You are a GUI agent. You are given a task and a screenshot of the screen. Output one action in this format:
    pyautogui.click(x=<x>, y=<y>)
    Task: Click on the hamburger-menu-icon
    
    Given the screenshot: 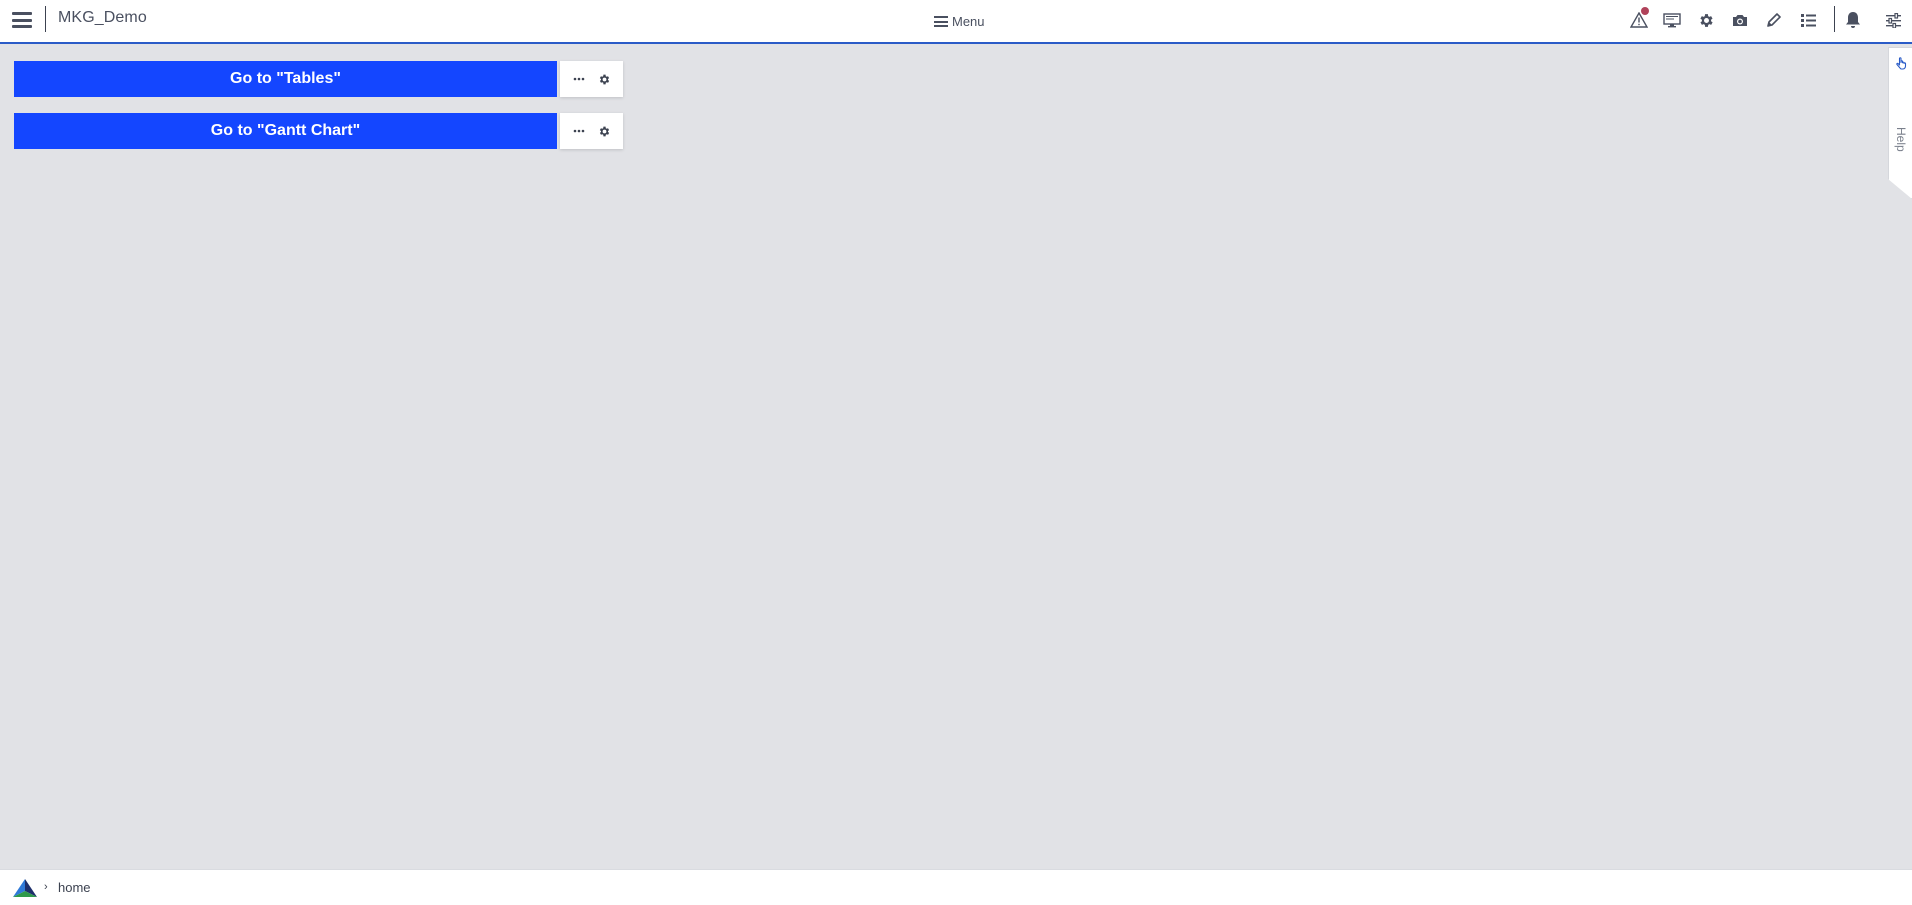 What is the action you would take?
    pyautogui.click(x=22, y=20)
    